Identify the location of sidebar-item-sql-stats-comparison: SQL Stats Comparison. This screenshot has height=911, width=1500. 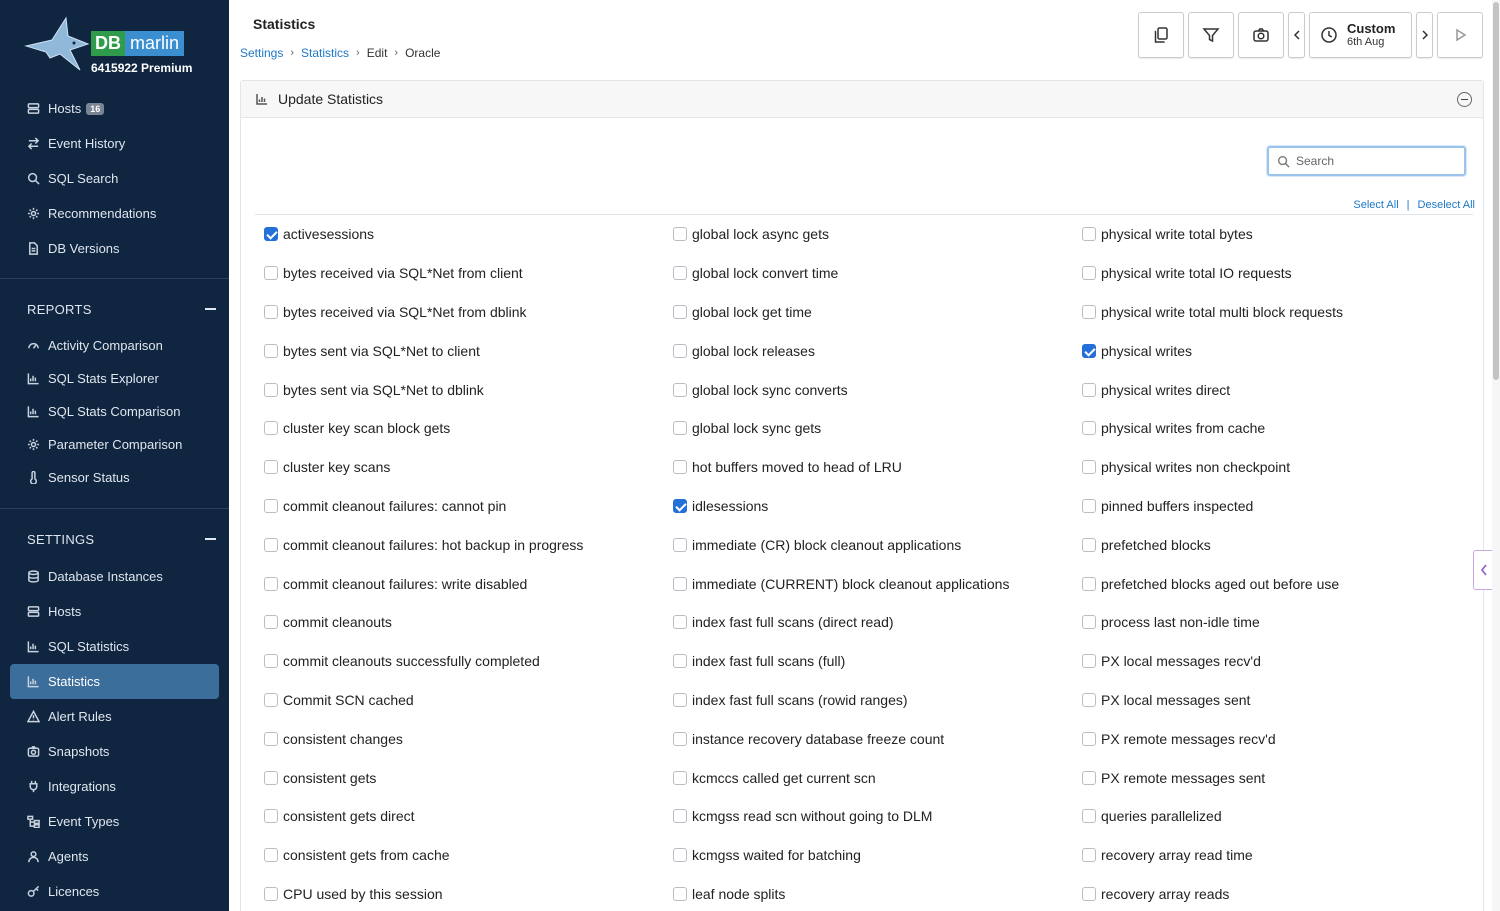
(114, 411).